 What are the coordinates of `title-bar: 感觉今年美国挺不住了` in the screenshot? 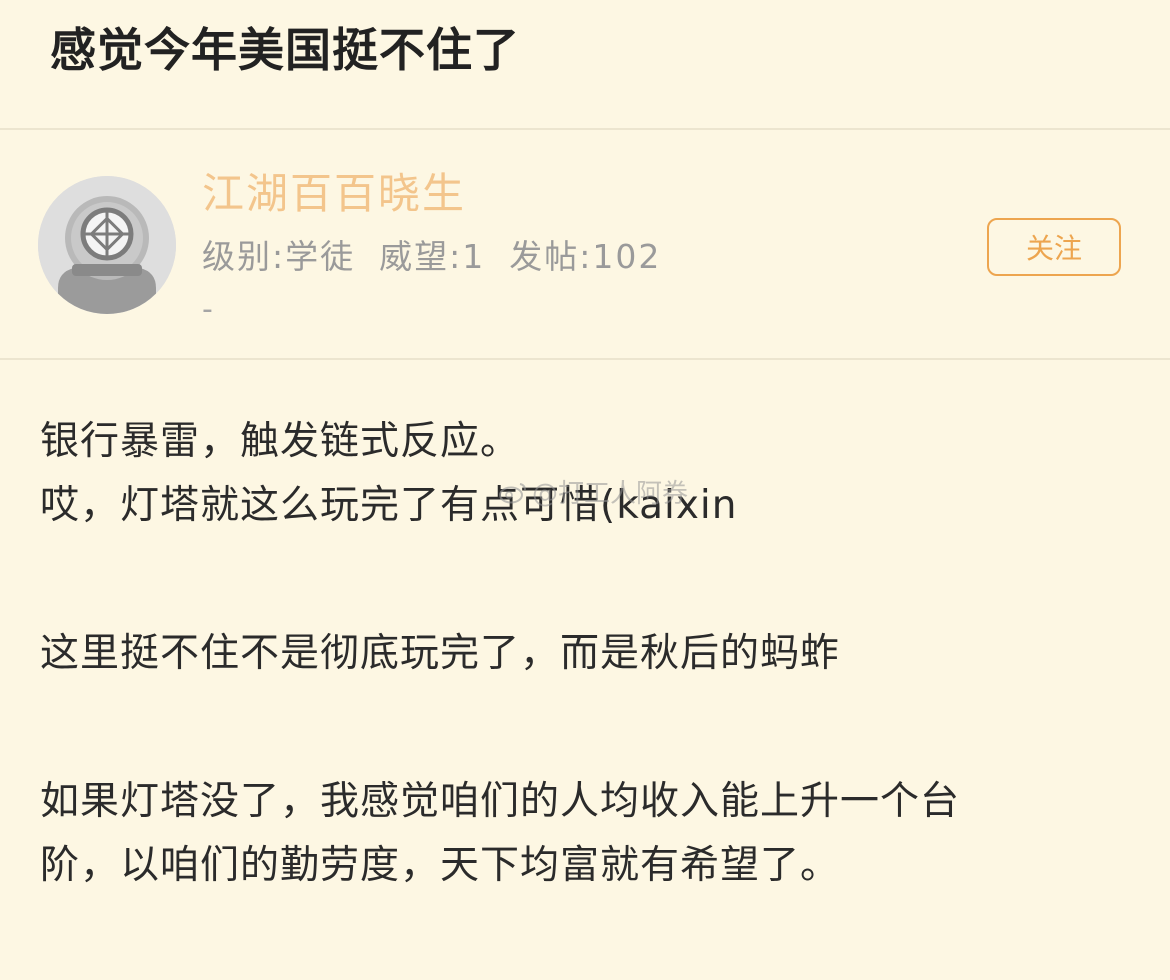 It's located at (585, 65).